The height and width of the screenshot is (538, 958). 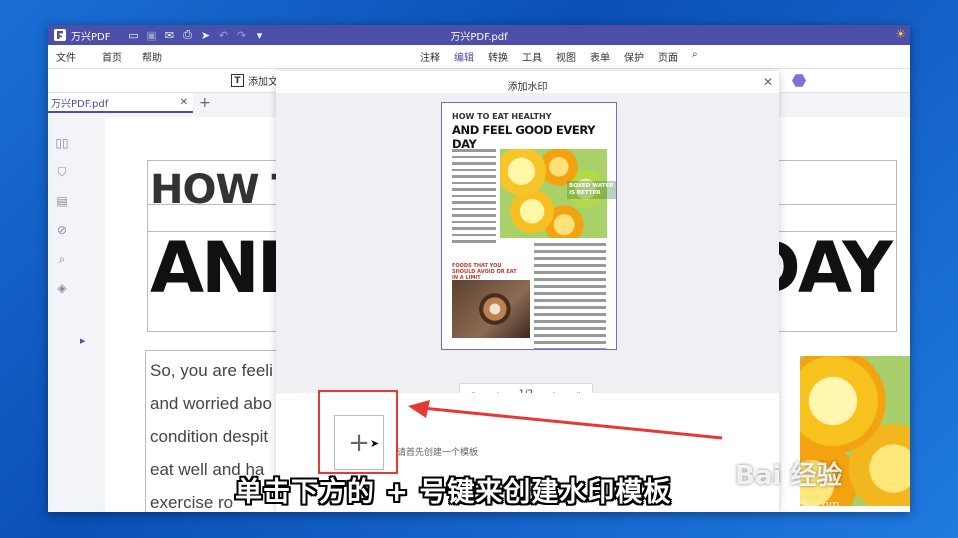 I want to click on menu-convert: 转换, so click(x=498, y=56).